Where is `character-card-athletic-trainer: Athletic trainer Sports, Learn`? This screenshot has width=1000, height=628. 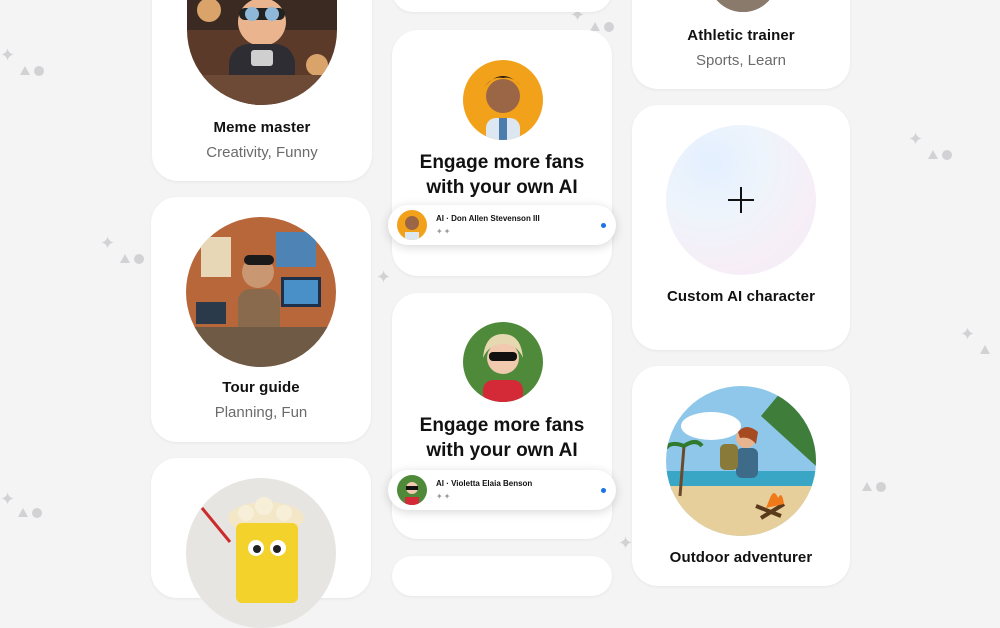
character-card-athletic-trainer: Athletic trainer Sports, Learn is located at coordinates (741, 44).